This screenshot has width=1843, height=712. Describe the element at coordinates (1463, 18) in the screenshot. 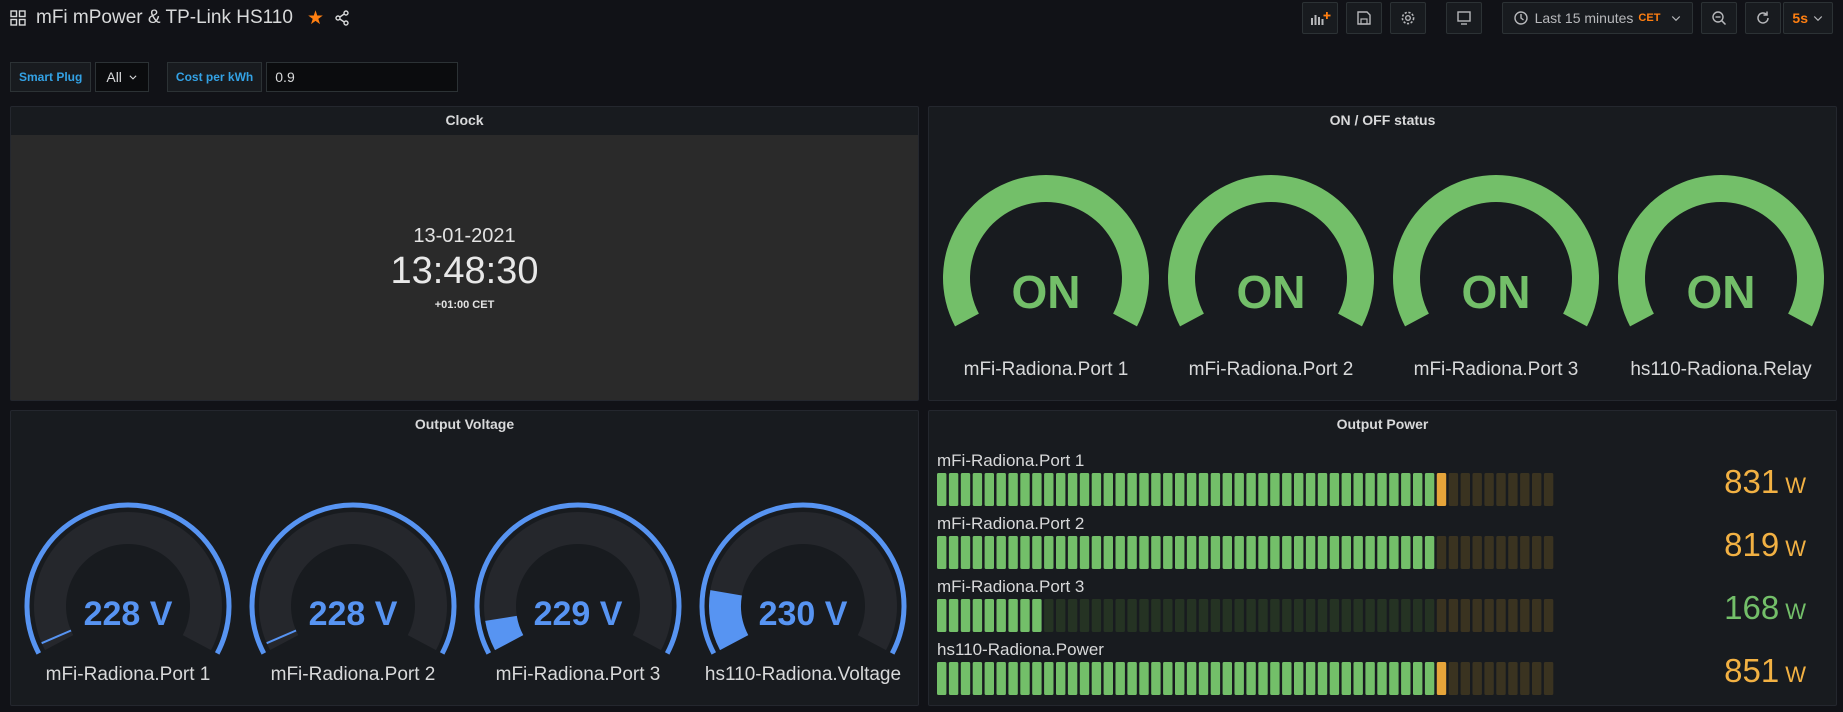

I see `tv-mode-button` at that location.